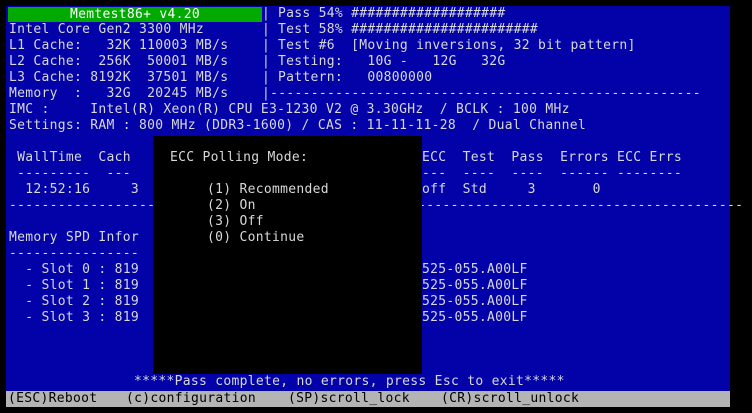 This screenshot has height=413, width=752. I want to click on scroll-unlock-key: (CR)scroll_unlock, so click(510, 399).